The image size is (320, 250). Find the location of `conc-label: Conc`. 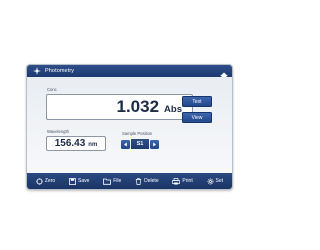

conc-label: Conc is located at coordinates (52, 89).